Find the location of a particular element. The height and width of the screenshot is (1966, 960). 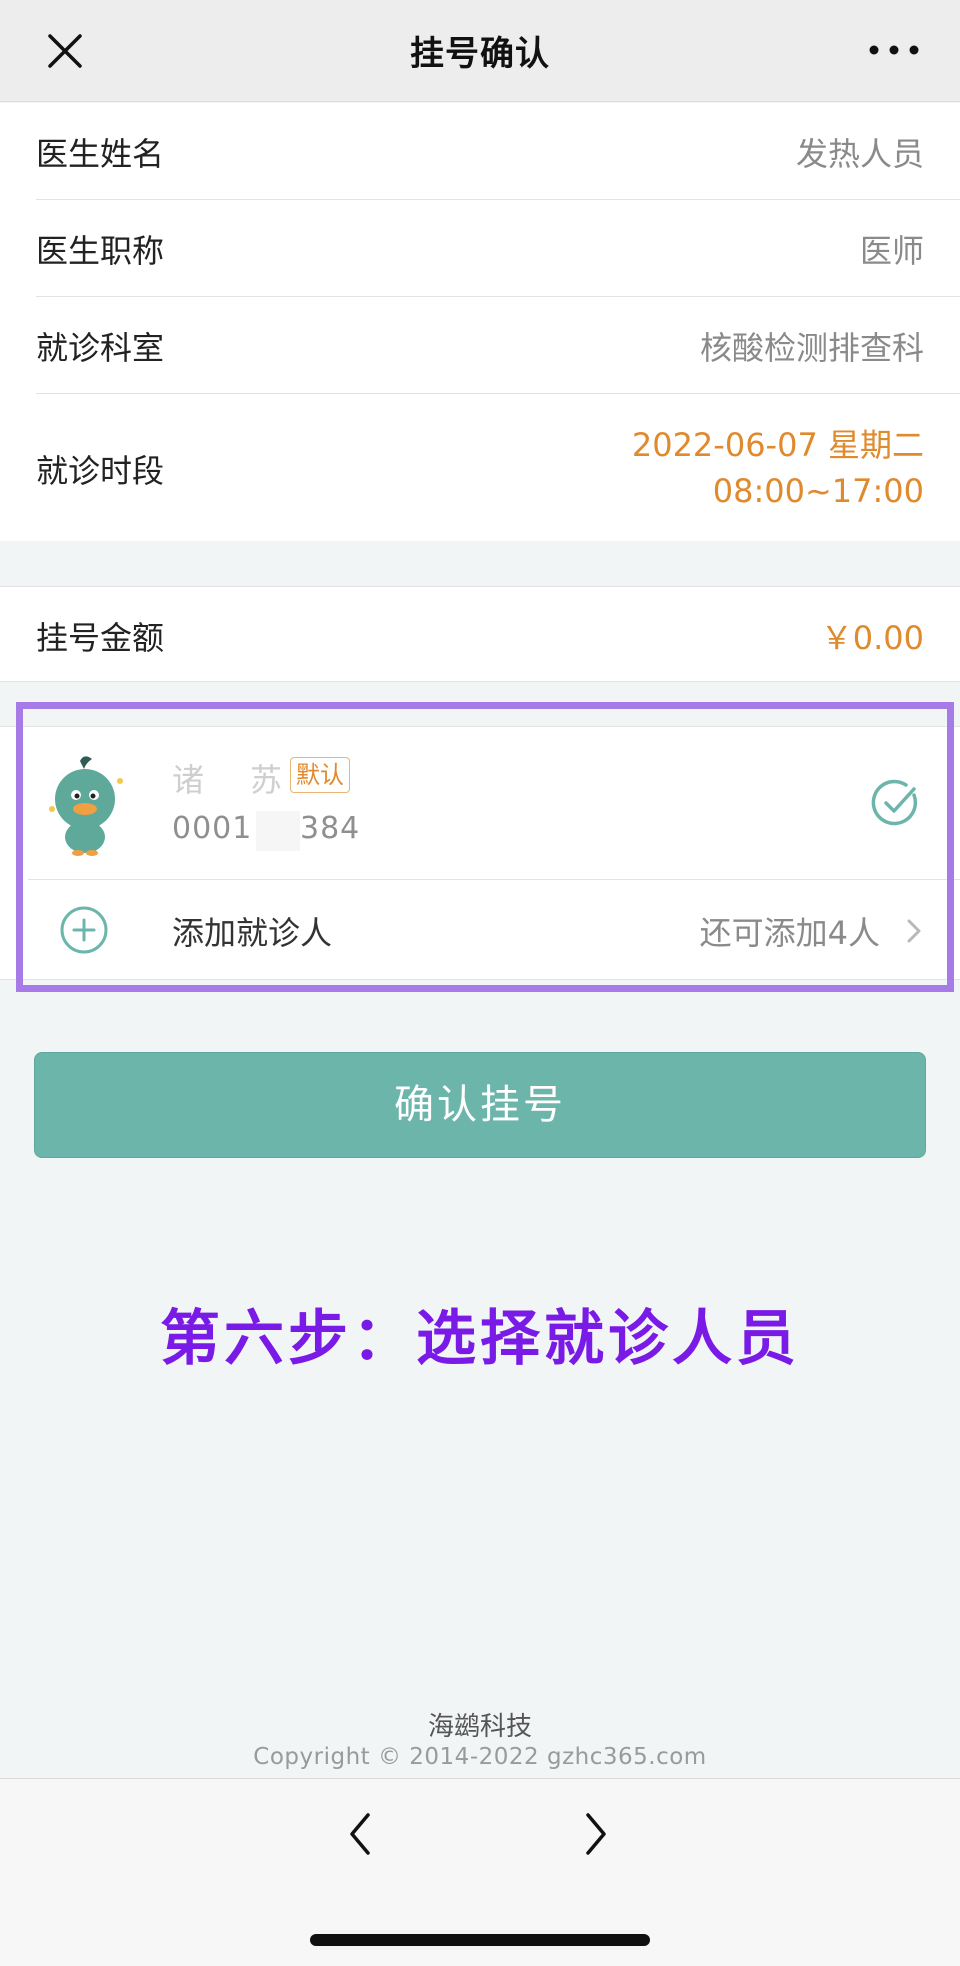

doctor-title-value: 医师 is located at coordinates (891, 251).